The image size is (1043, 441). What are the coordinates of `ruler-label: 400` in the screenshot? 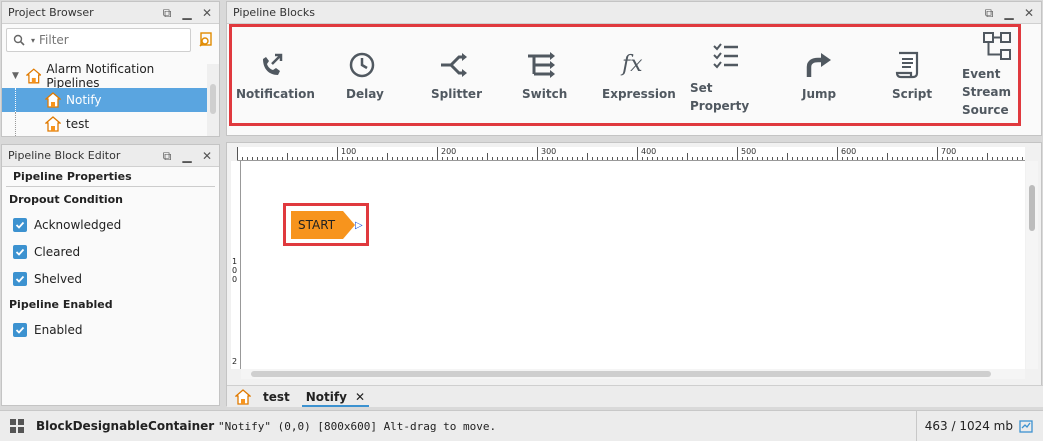 It's located at (649, 151).